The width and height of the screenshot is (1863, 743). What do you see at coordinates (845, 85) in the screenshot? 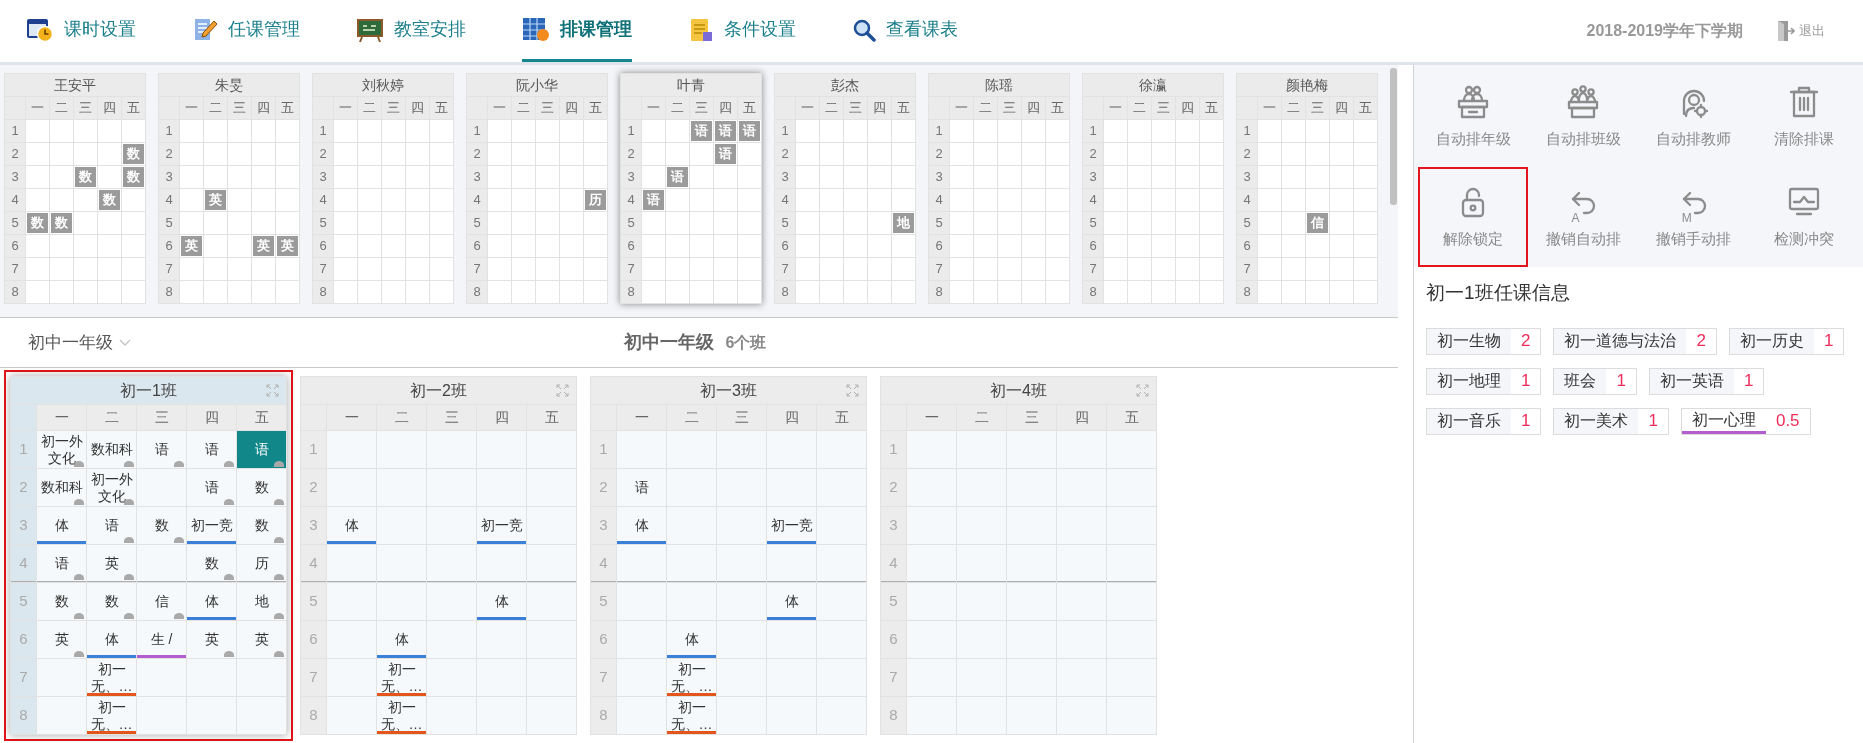
I see `teacher-name: 彭杰` at bounding box center [845, 85].